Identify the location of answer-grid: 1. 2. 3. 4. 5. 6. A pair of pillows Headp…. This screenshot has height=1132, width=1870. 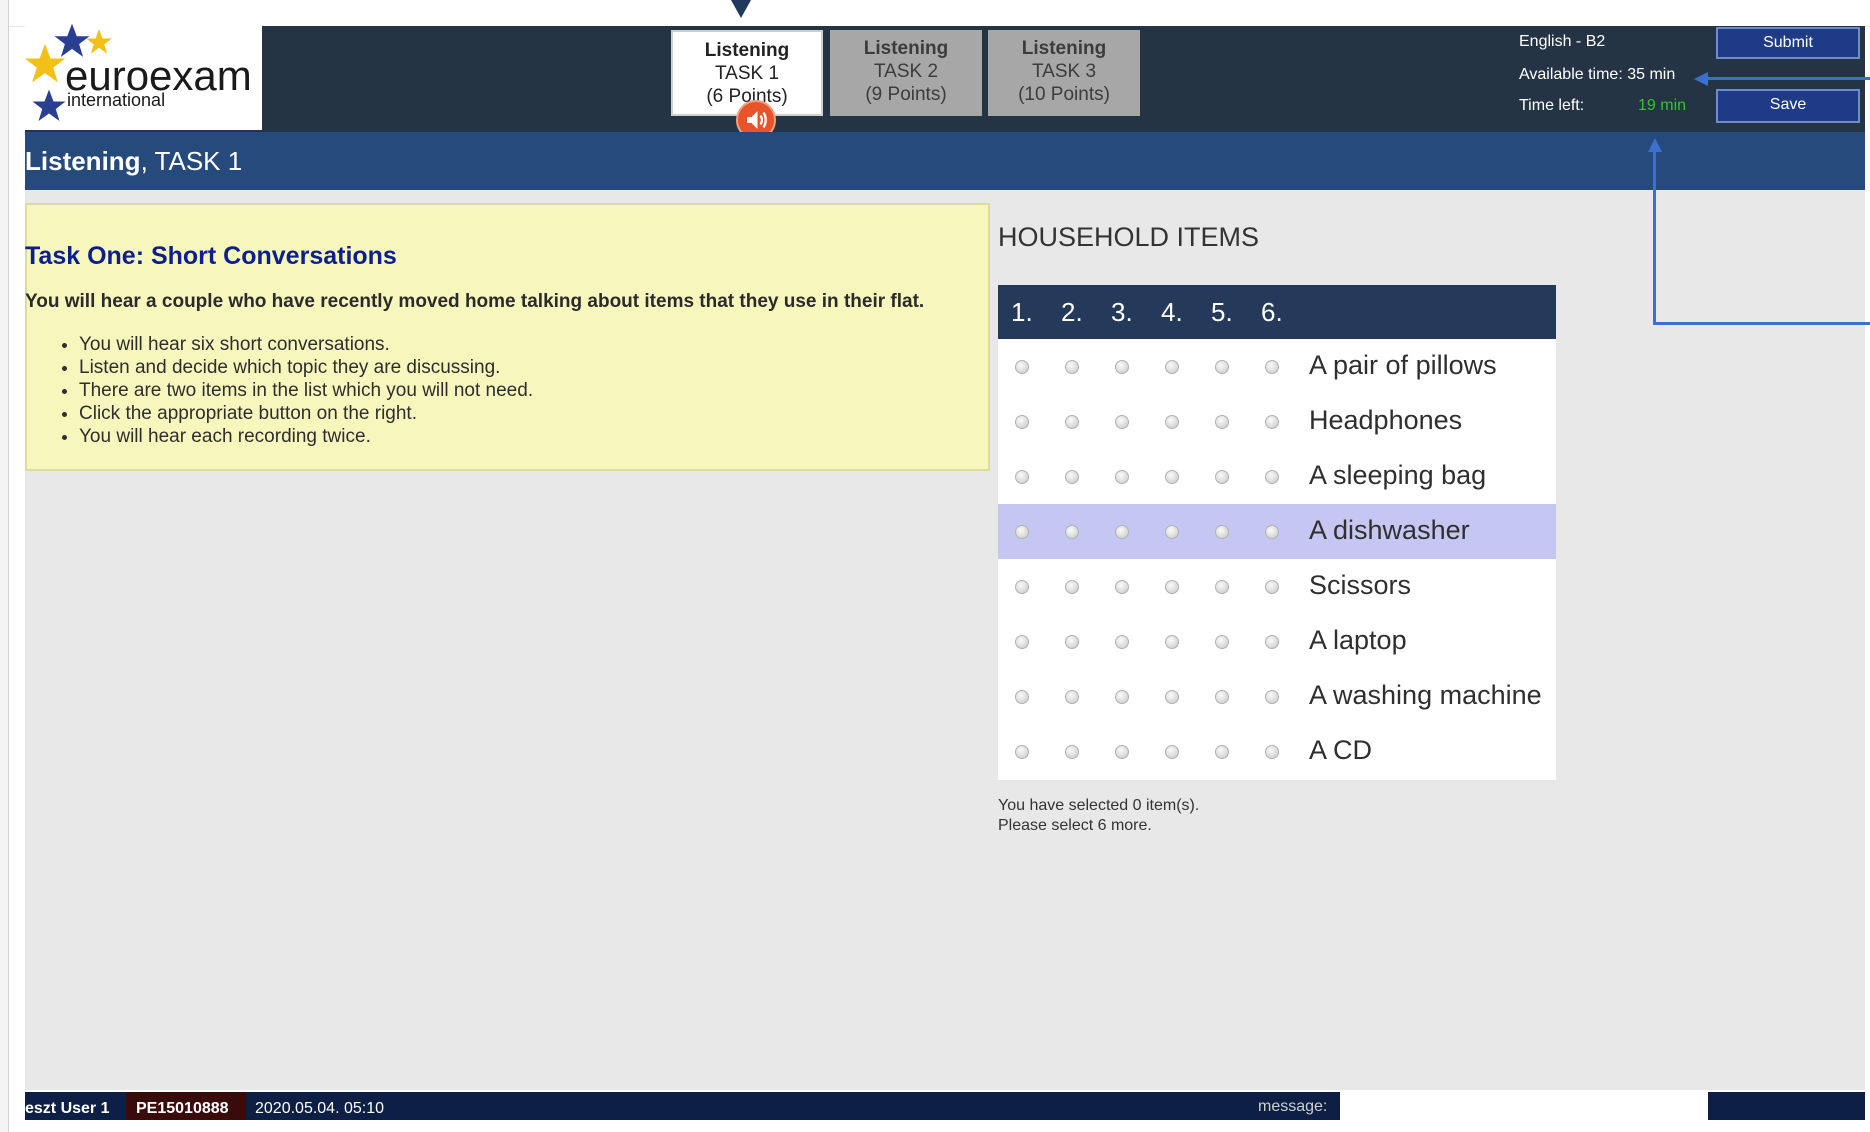
(1277, 532).